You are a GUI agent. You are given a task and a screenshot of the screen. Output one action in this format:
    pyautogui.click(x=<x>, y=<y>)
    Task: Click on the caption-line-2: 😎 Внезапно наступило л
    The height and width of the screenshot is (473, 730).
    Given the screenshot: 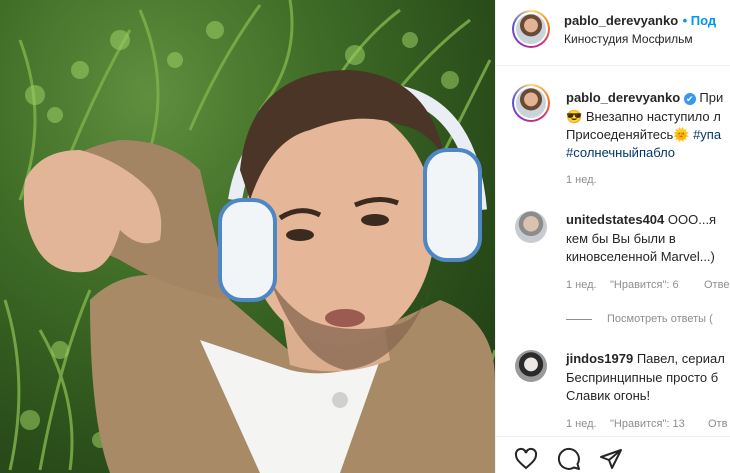 What is the action you would take?
    pyautogui.click(x=643, y=116)
    